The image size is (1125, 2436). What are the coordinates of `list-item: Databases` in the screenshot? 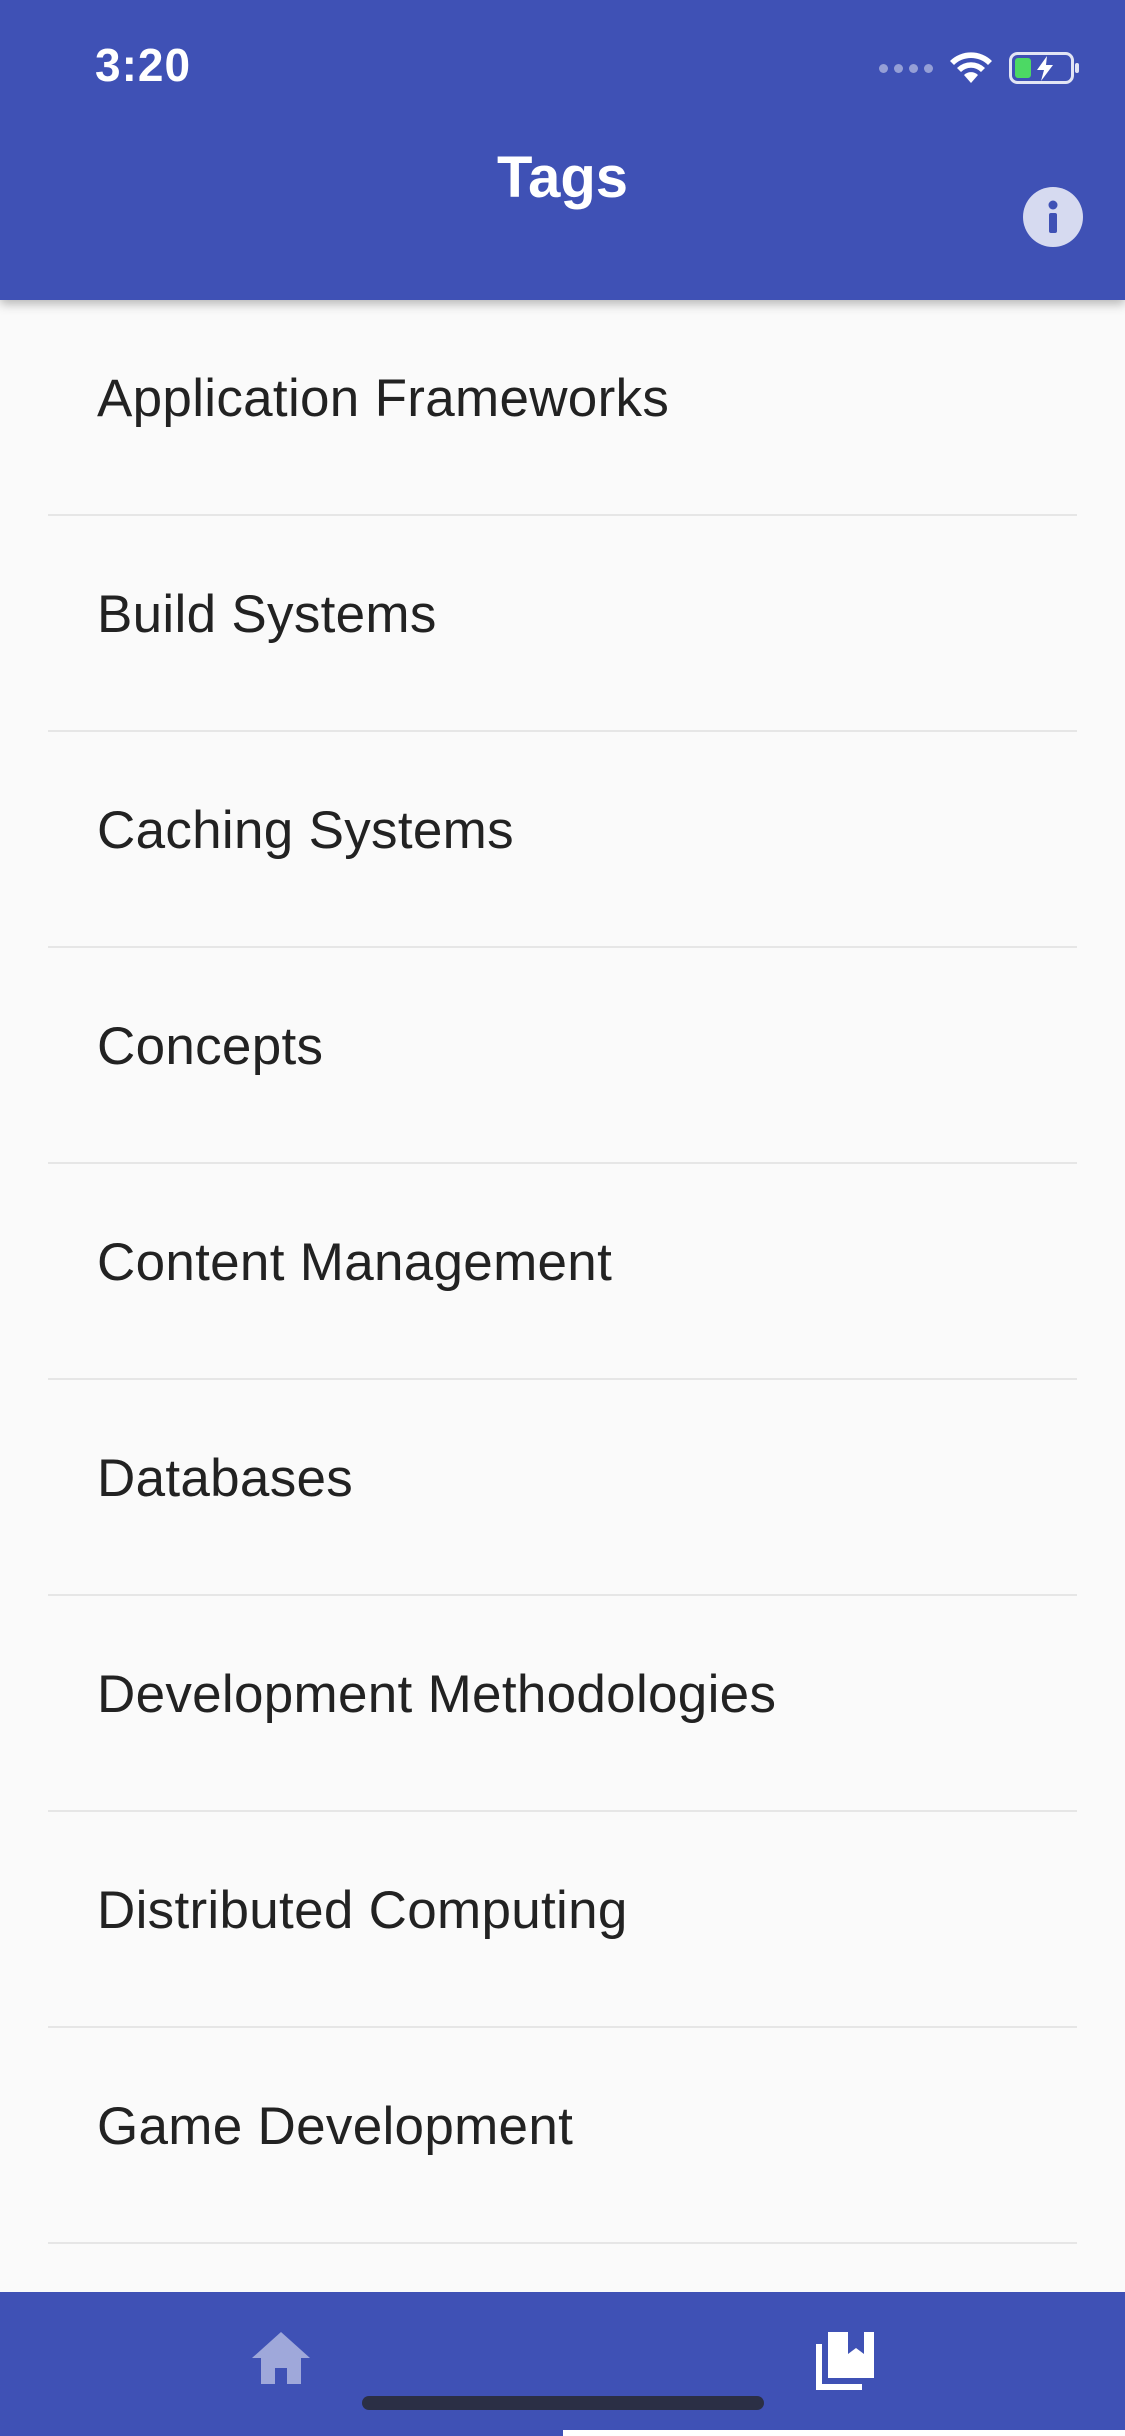 It's located at (562, 1488).